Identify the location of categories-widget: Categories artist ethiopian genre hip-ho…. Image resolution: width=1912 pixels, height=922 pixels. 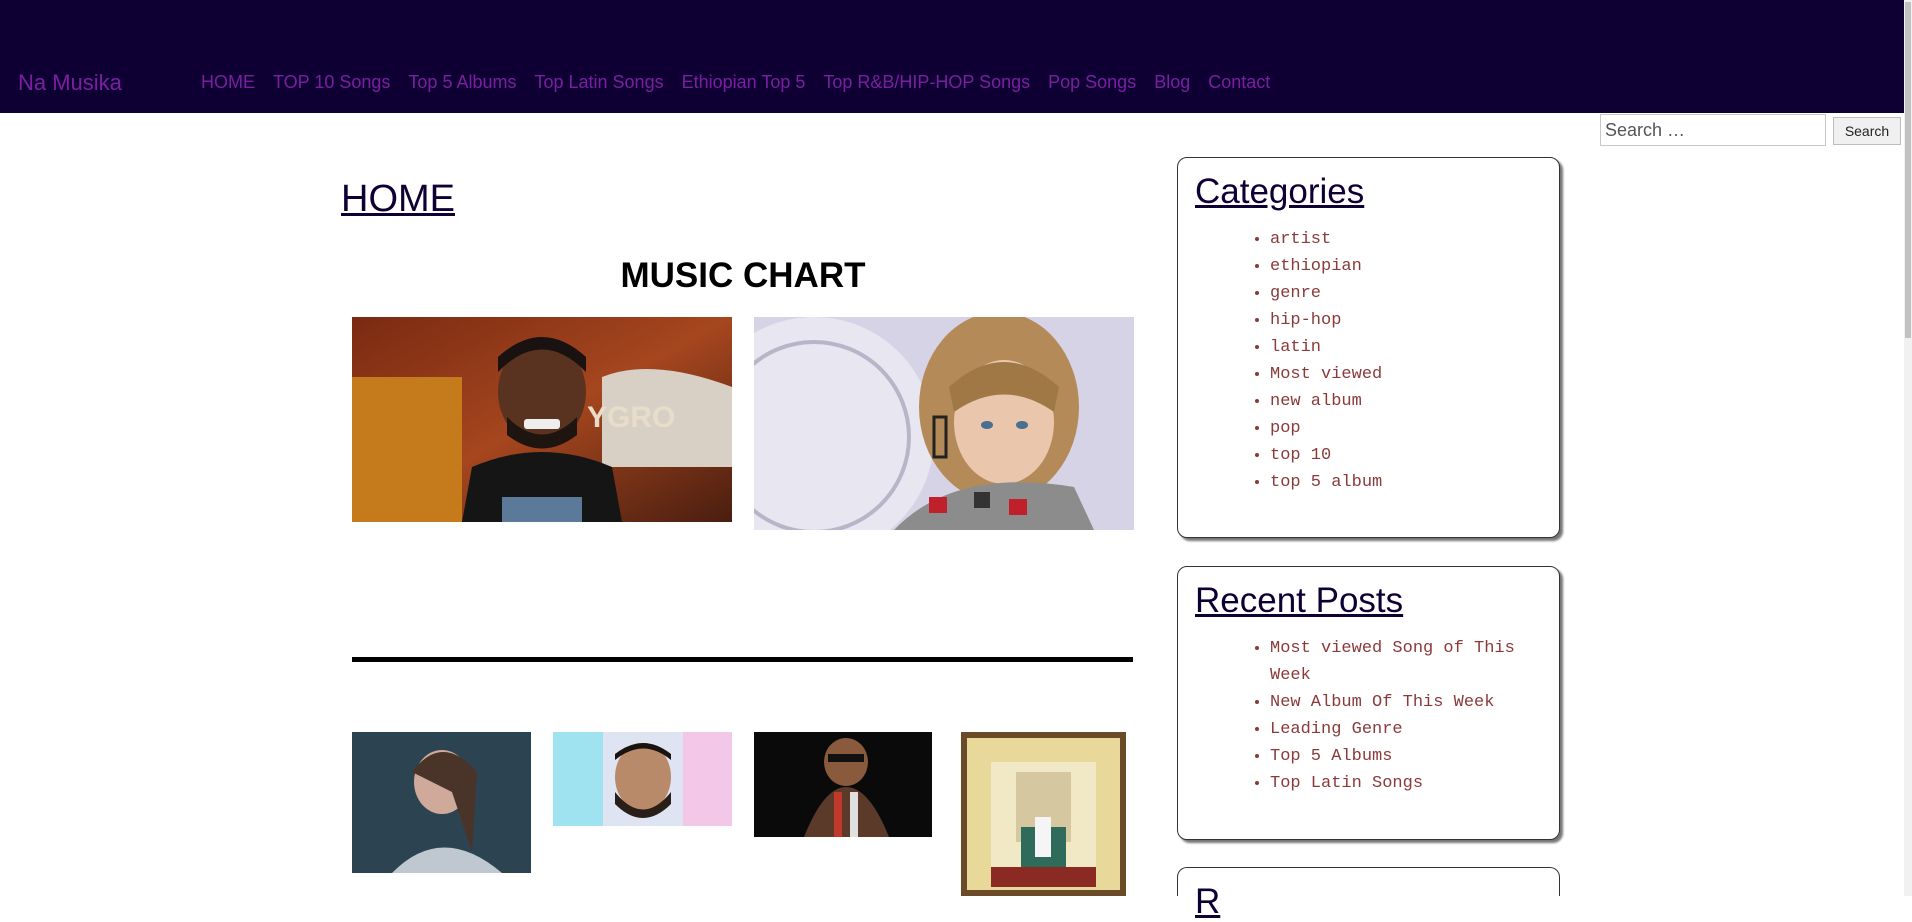
(1368, 347).